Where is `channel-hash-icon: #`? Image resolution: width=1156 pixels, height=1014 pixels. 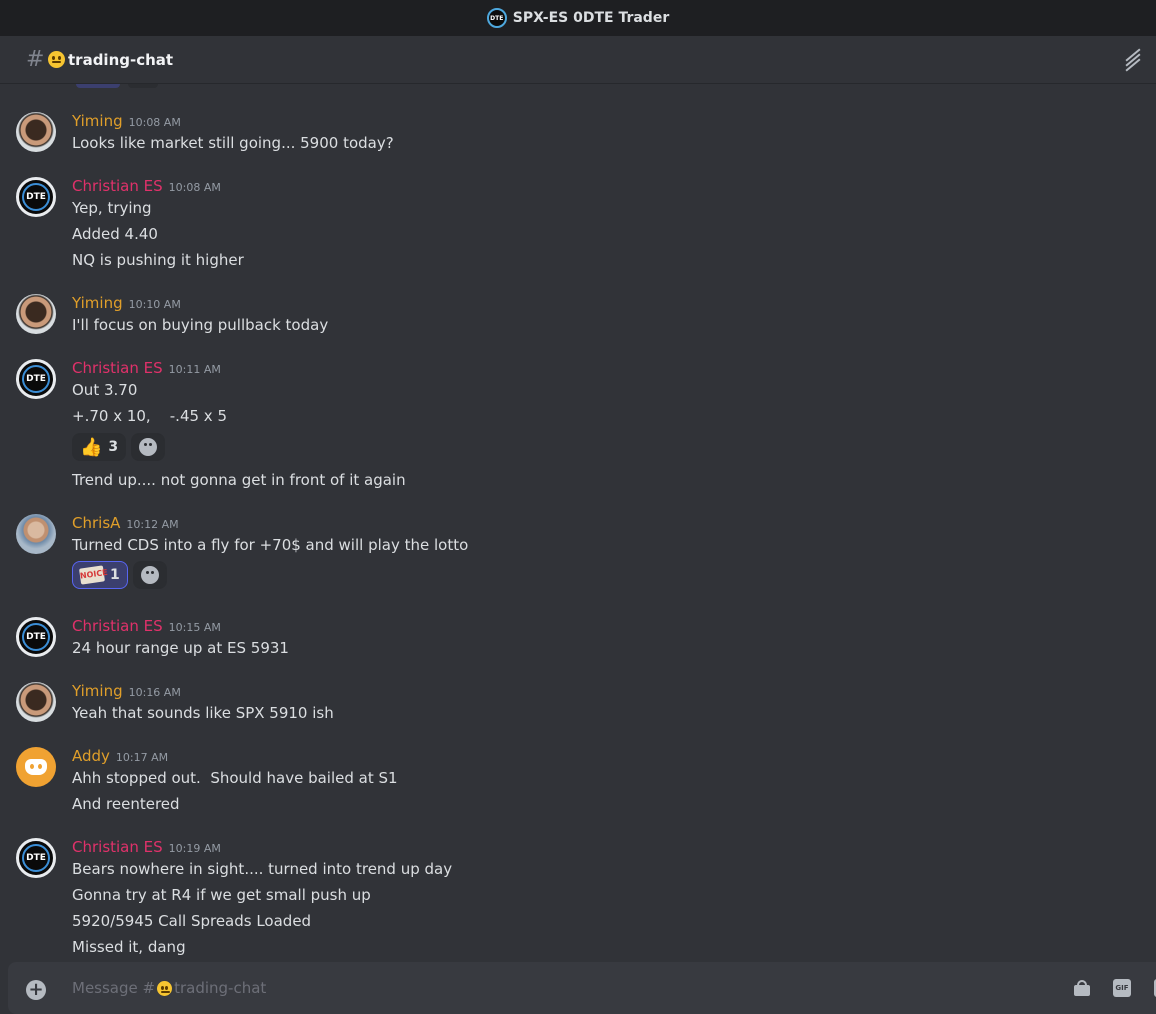
channel-hash-icon: # is located at coordinates (35, 59).